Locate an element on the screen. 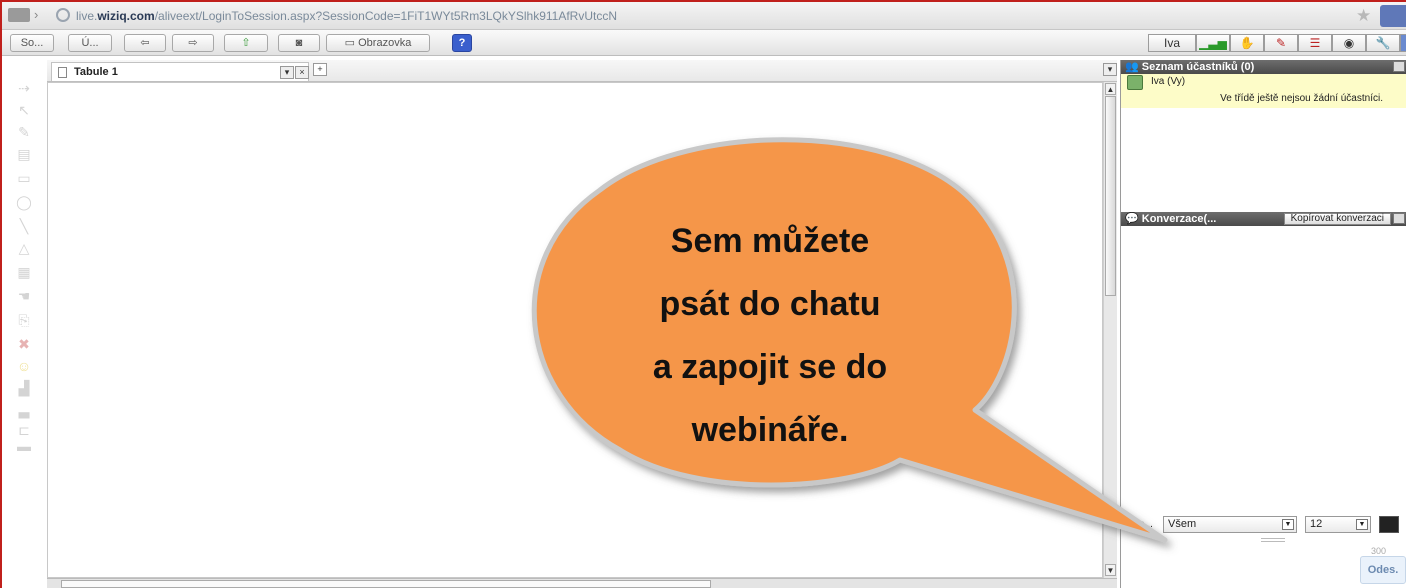  camera-icon: ◙ is located at coordinates (299, 43).